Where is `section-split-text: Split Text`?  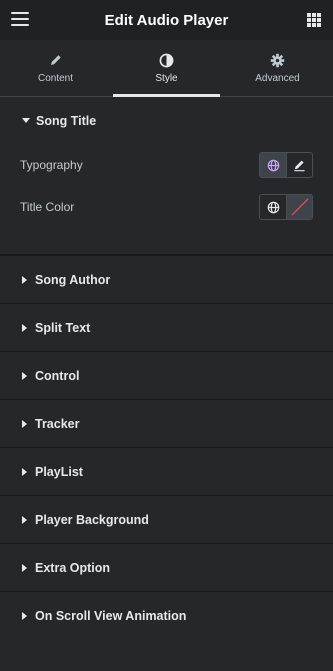 section-split-text: Split Text is located at coordinates (166, 327).